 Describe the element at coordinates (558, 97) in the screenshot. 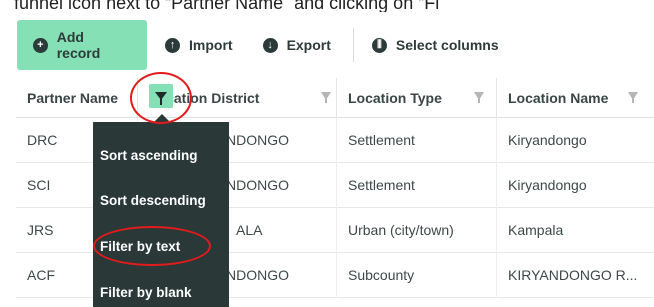

I see `column-header-label: Location Name` at that location.